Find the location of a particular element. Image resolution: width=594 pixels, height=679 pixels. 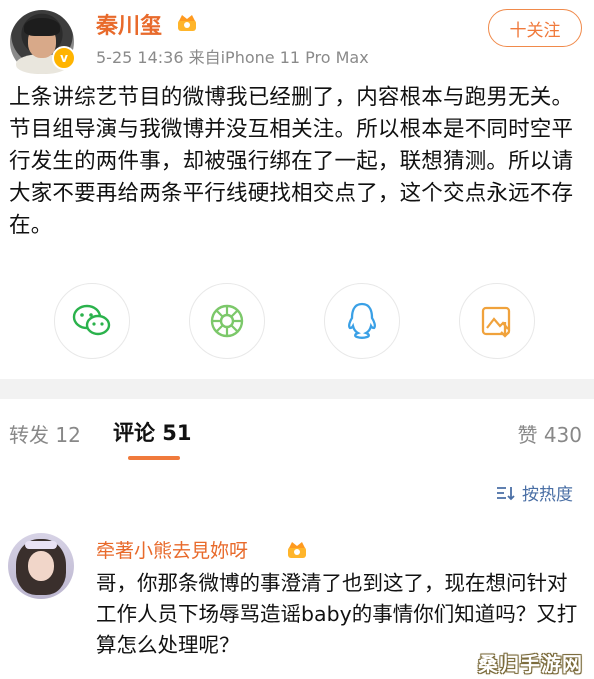

save-image-icon is located at coordinates (496, 322).